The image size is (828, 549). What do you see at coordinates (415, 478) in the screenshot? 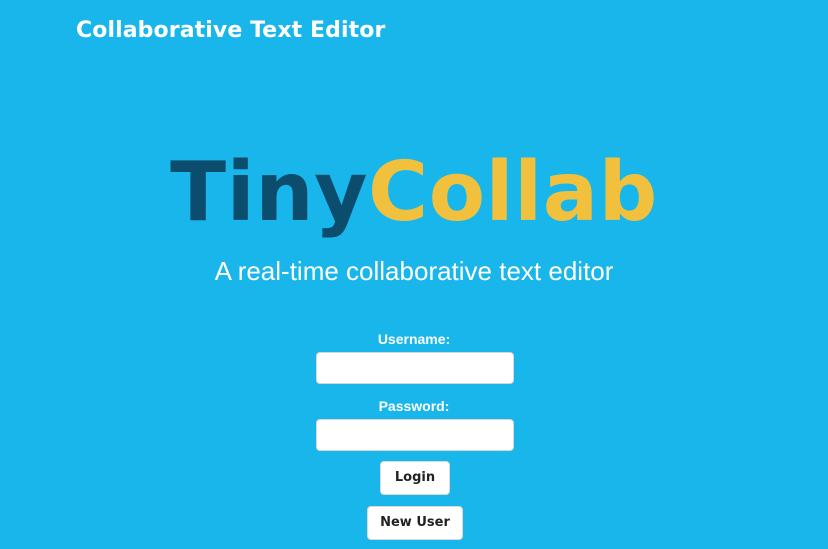
I see `login-button: Login` at bounding box center [415, 478].